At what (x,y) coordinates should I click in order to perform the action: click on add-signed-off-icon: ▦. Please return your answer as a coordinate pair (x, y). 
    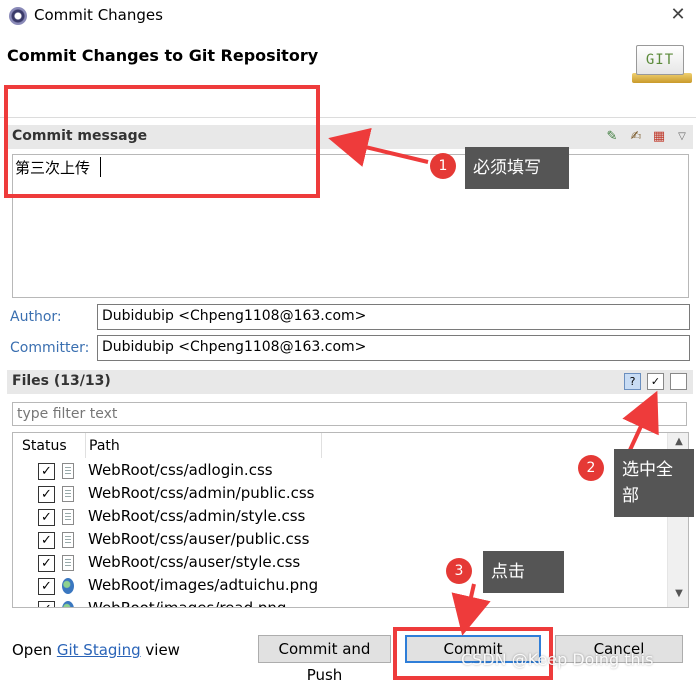
    Looking at the image, I should click on (659, 137).